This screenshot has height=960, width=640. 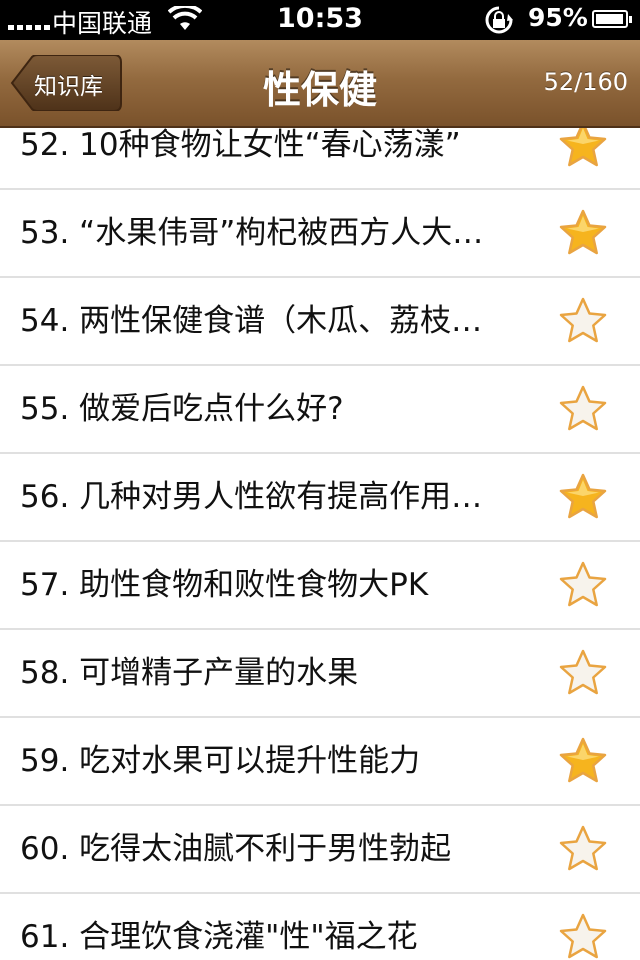 I want to click on battery-icon, so click(x=612, y=19).